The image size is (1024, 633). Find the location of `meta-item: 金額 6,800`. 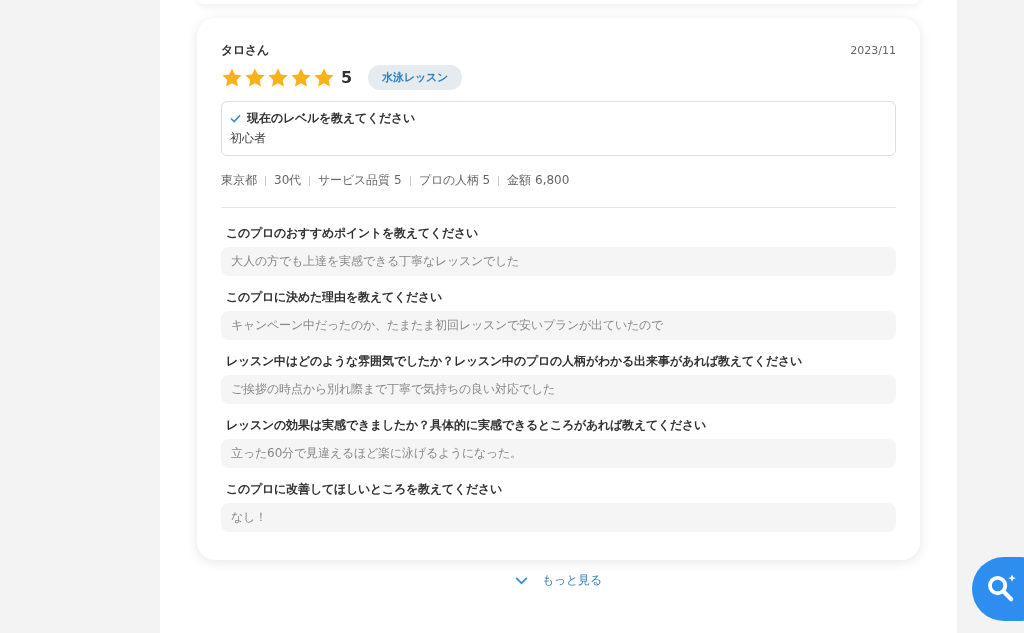

meta-item: 金額 6,800 is located at coordinates (538, 180).